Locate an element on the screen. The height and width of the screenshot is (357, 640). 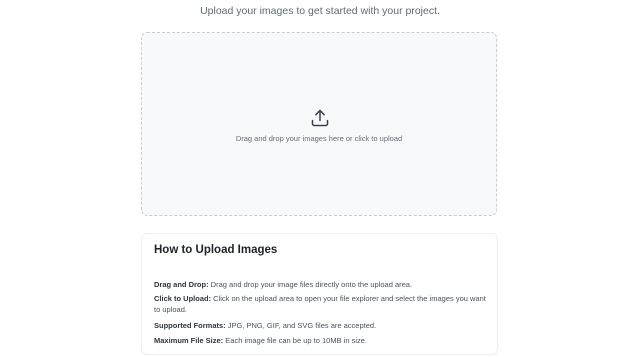
upload-icon is located at coordinates (320, 118).